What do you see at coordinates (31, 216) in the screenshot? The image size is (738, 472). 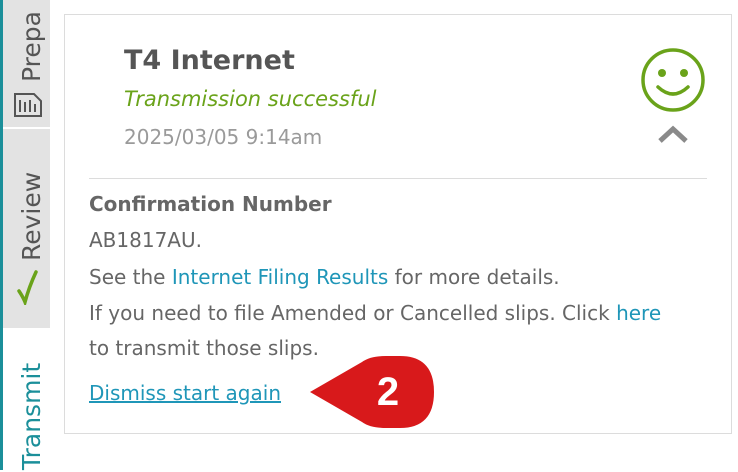 I see `tab-review-label: Review` at bounding box center [31, 216].